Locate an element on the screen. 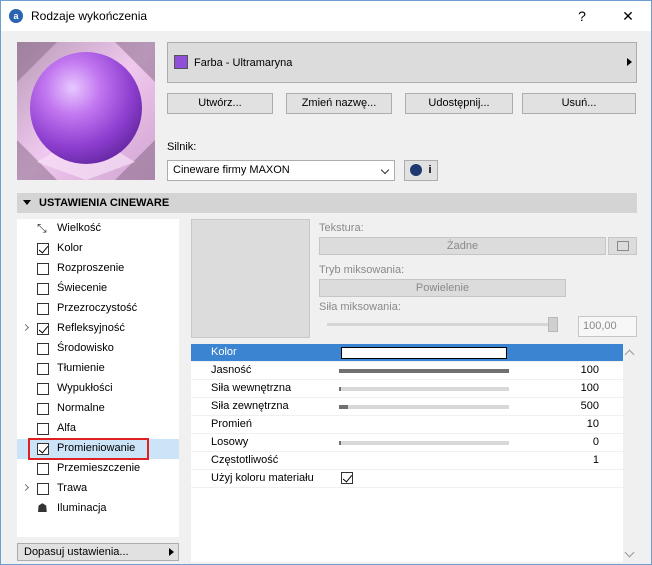 The image size is (652, 565). material-swatch is located at coordinates (181, 62).